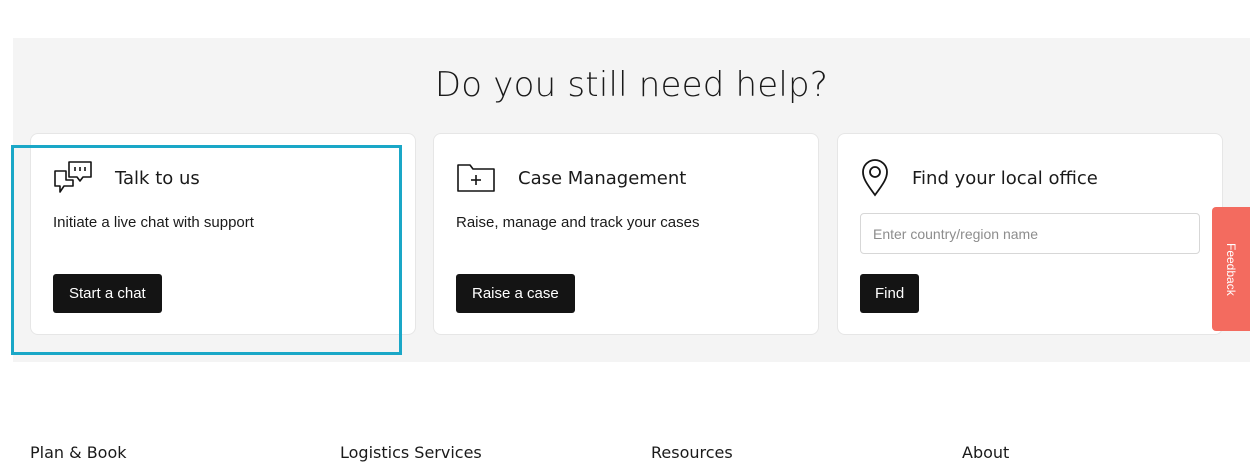 The width and height of the screenshot is (1250, 462). What do you see at coordinates (515, 293) in the screenshot?
I see `raise-case-button: Raise a case` at bounding box center [515, 293].